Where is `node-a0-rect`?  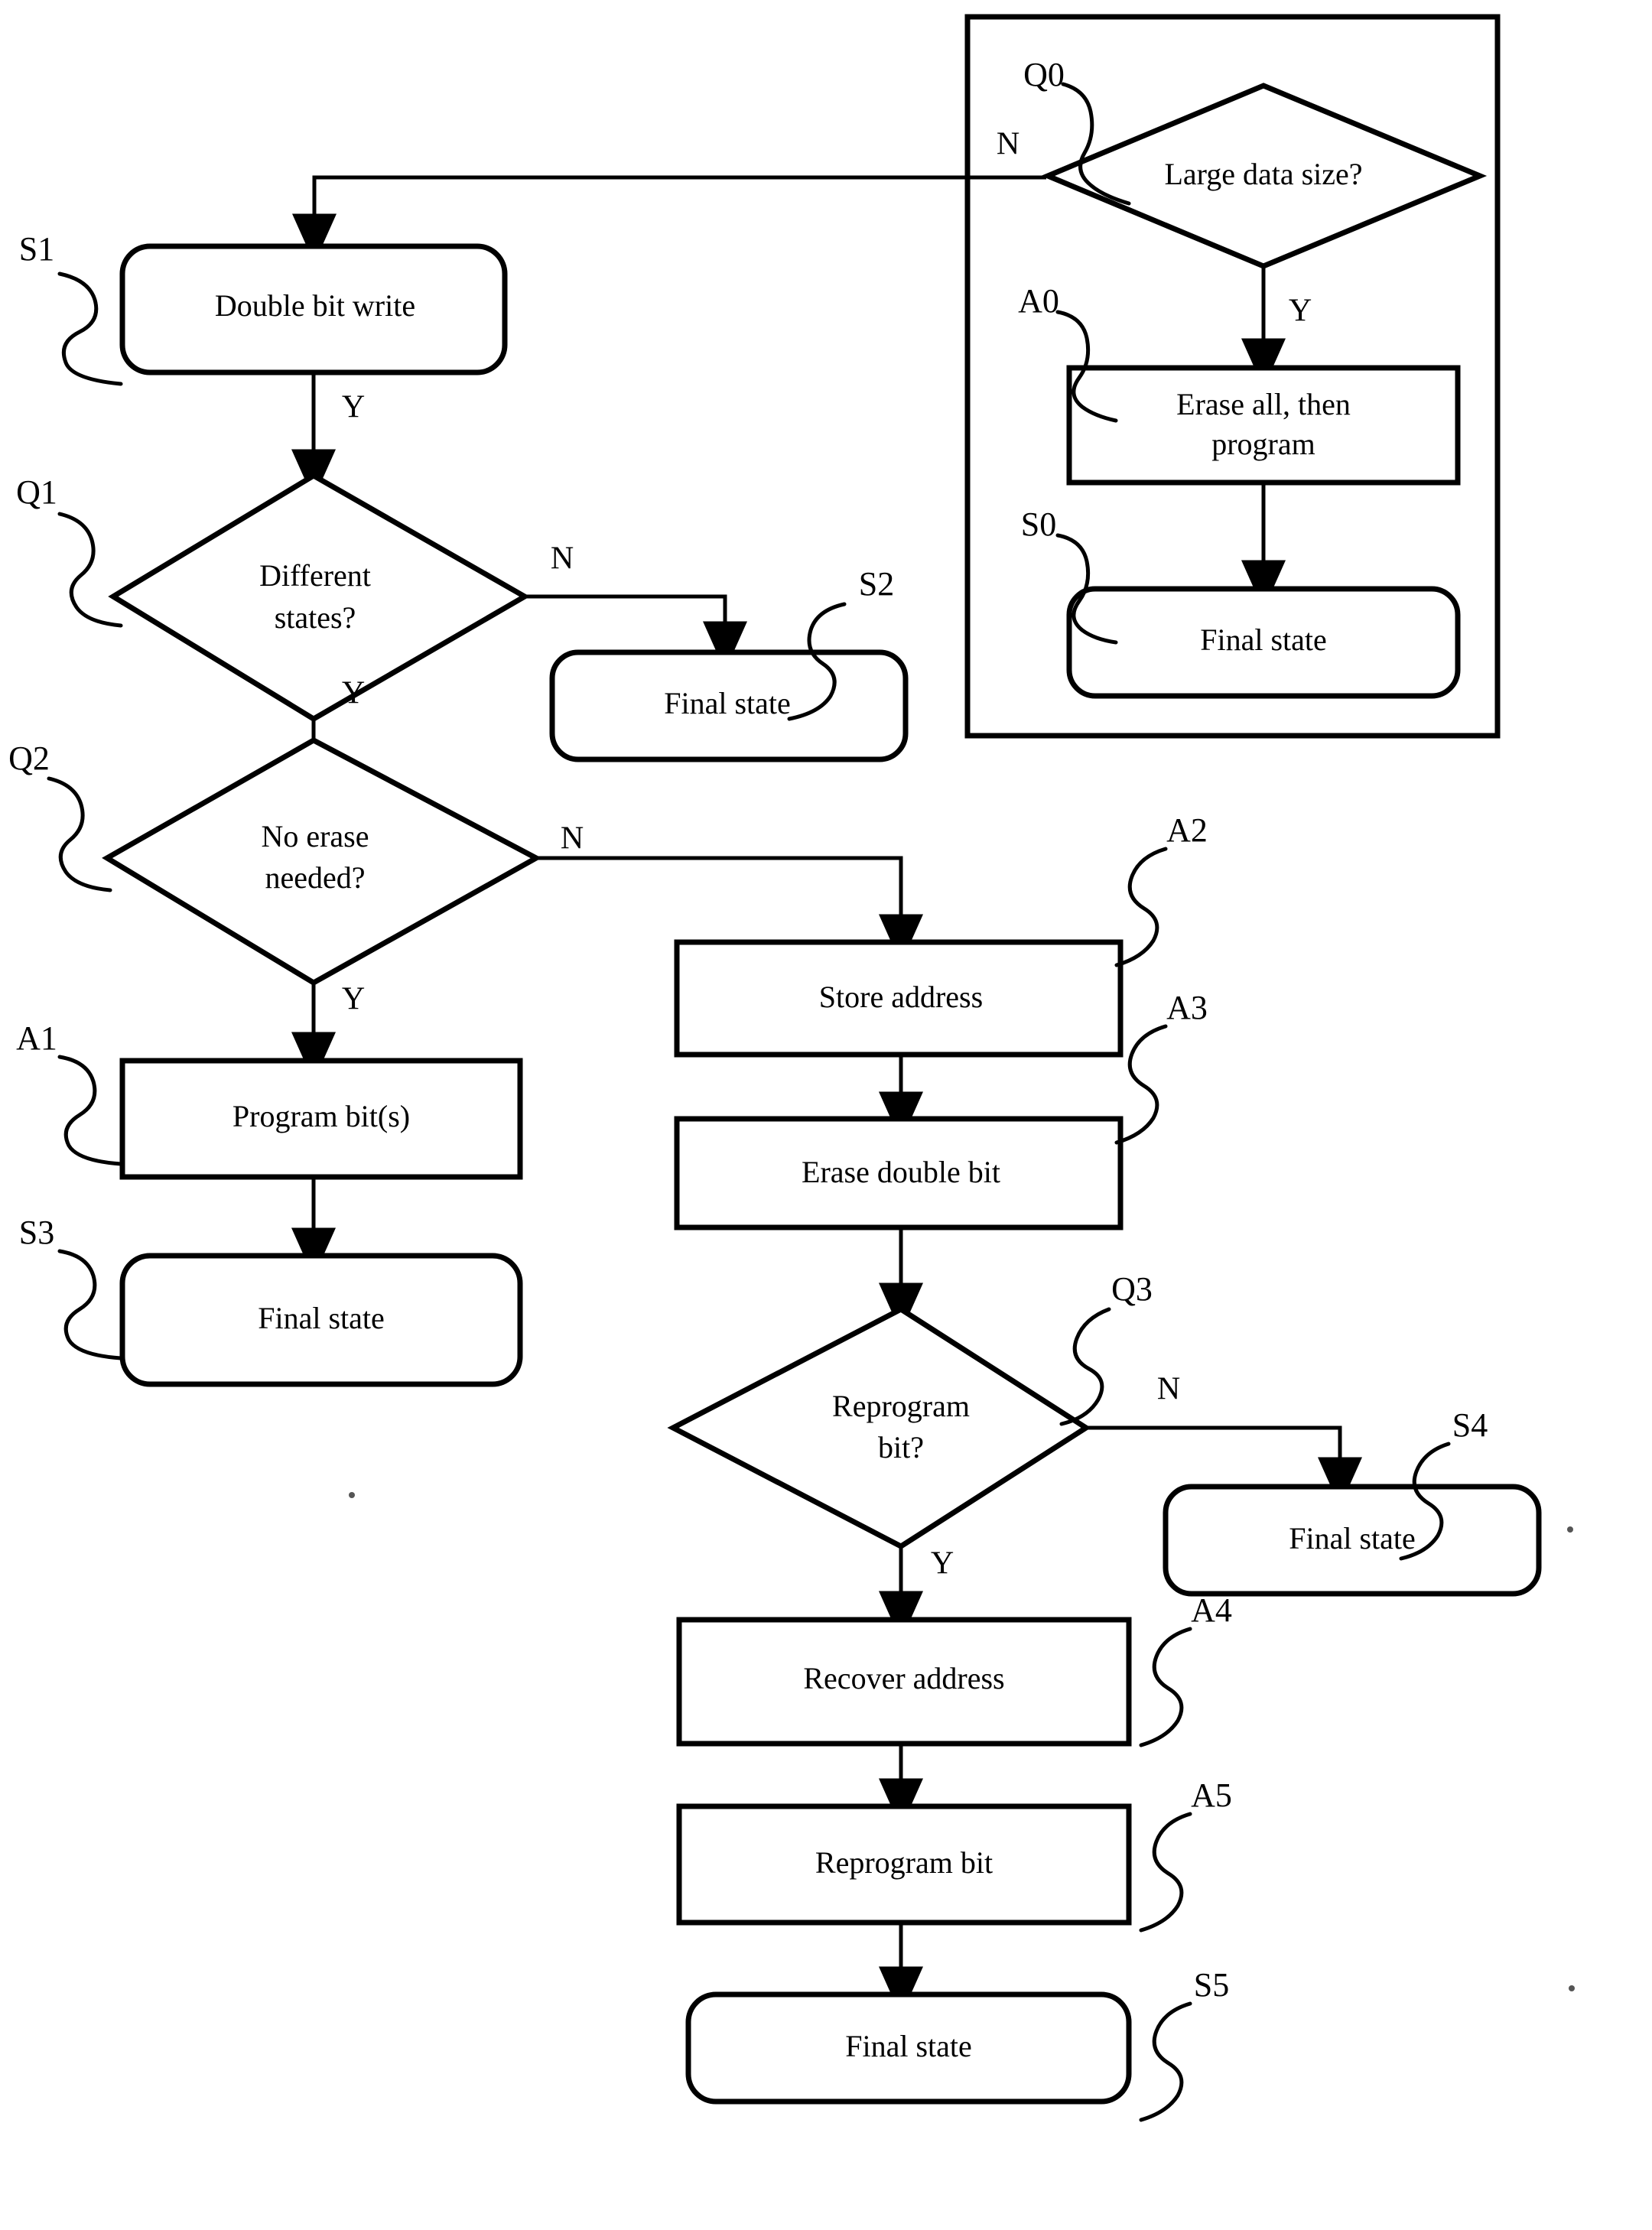 node-a0-rect is located at coordinates (1264, 425).